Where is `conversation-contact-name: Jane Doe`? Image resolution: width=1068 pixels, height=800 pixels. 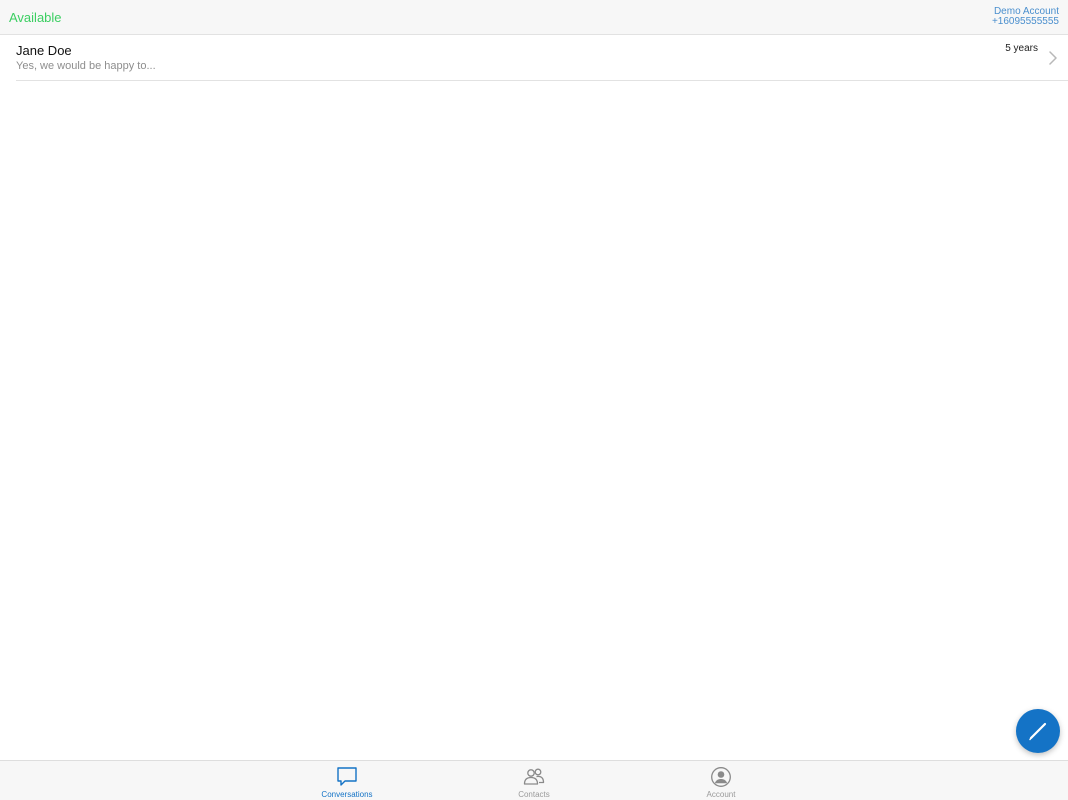
conversation-contact-name: Jane Doe is located at coordinates (44, 50).